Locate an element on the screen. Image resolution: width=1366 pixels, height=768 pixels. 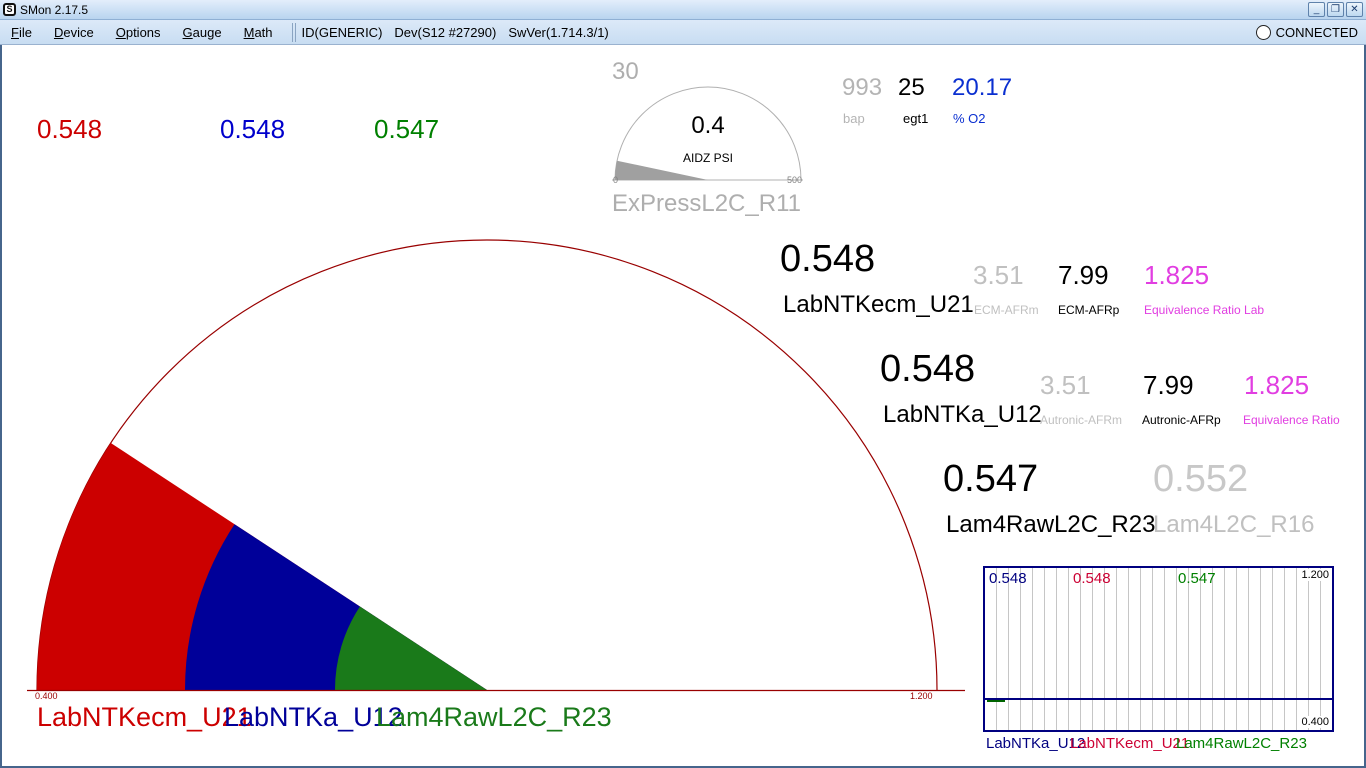
col-label: ECM-AFRp is located at coordinates (1089, 310).